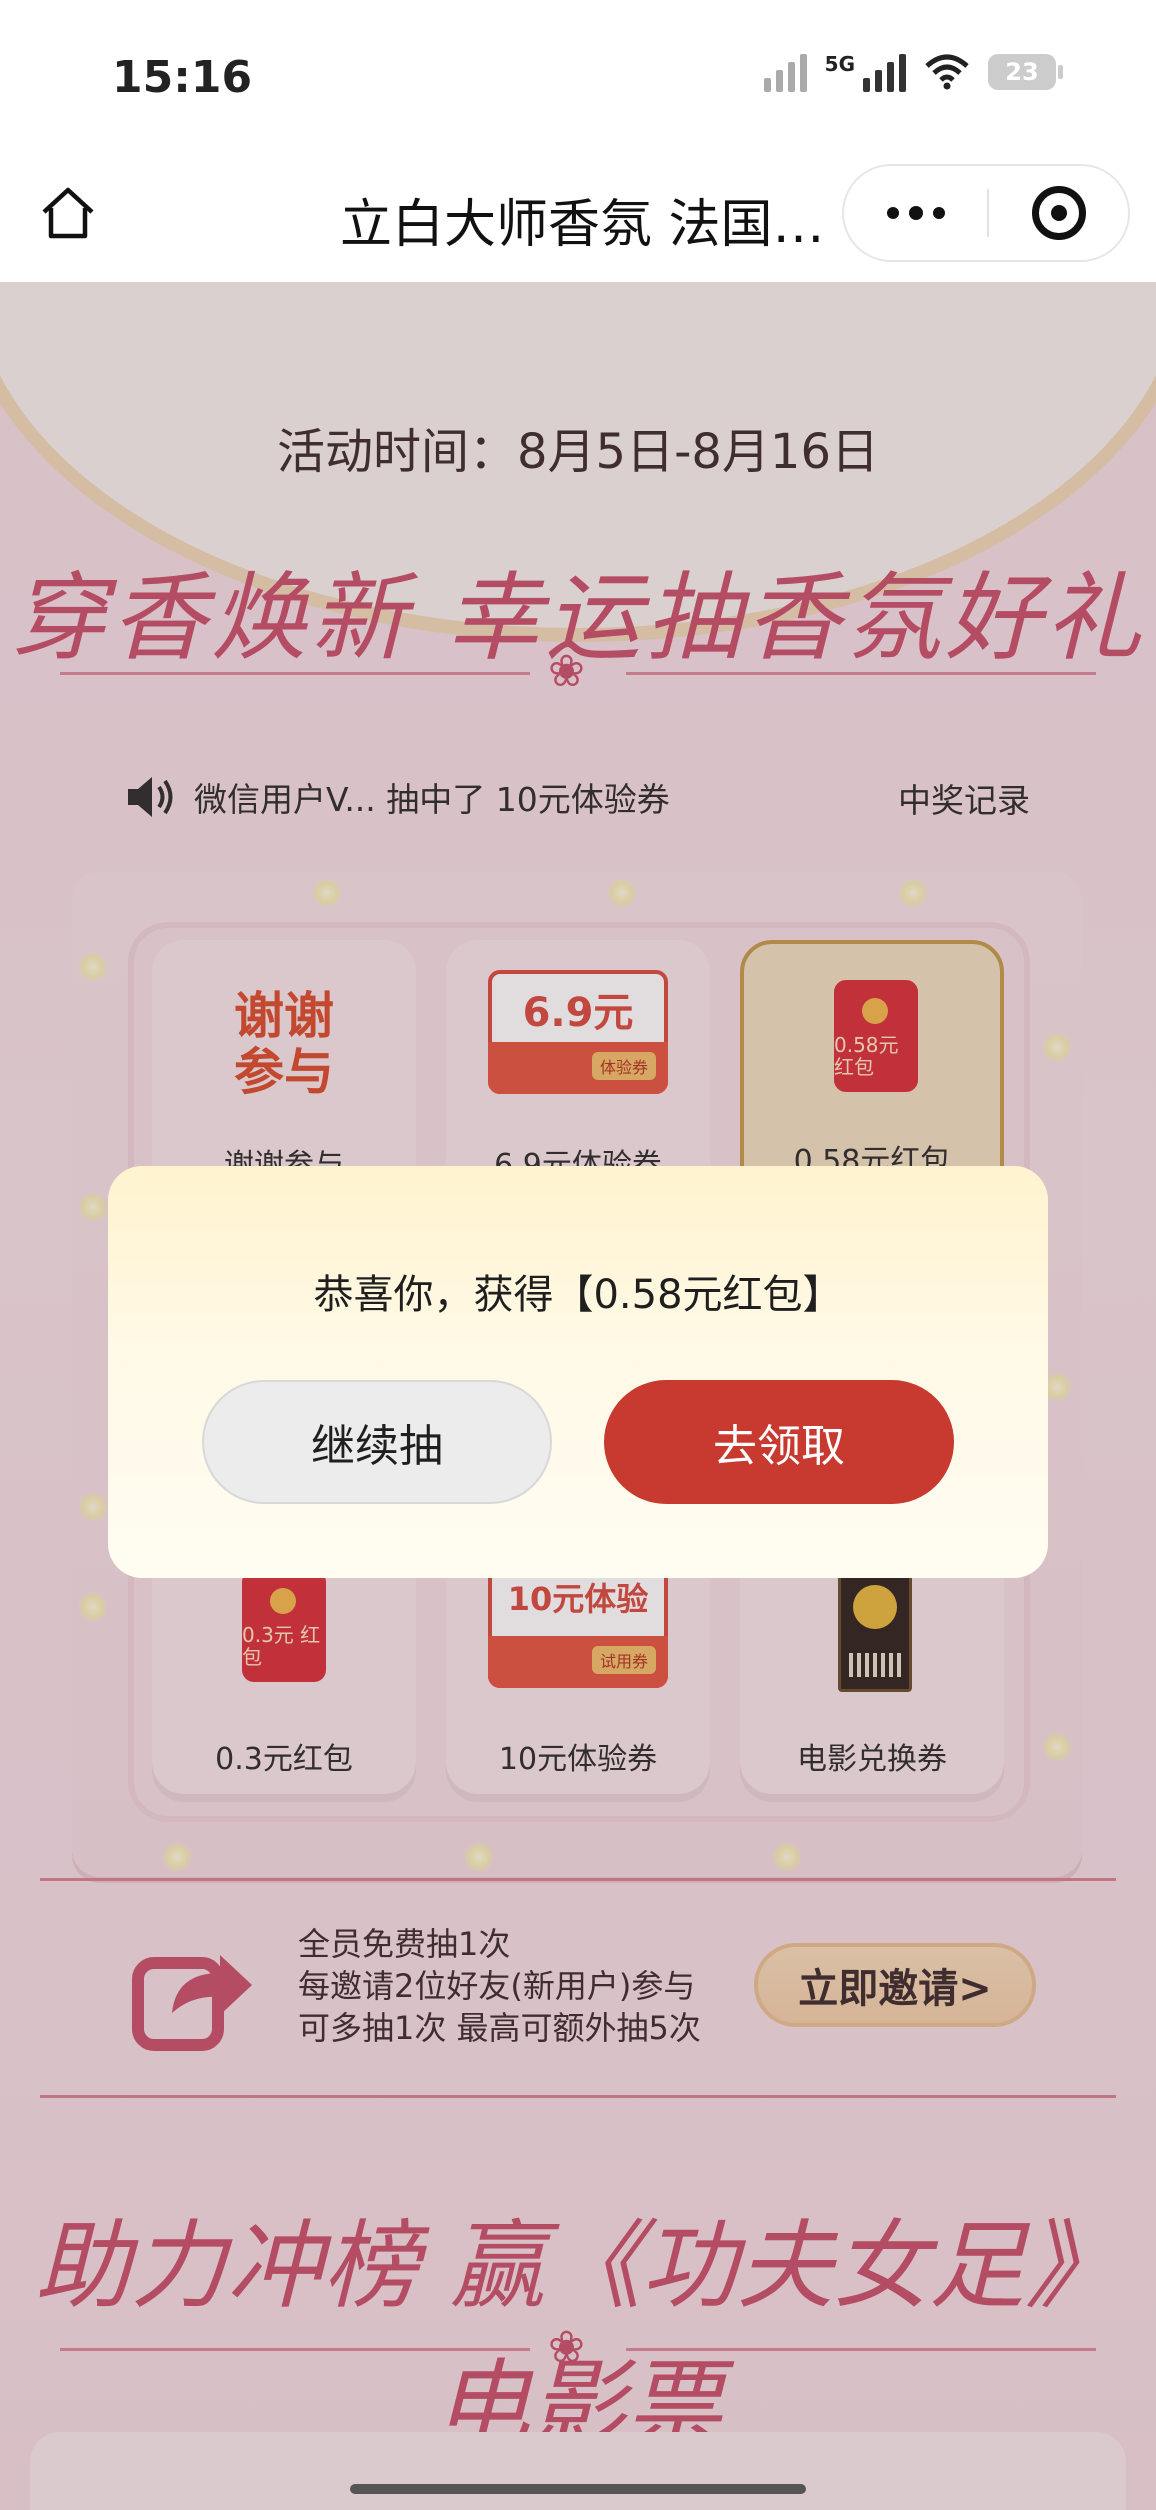 The height and width of the screenshot is (2510, 1156). I want to click on close-target-icon, so click(1058, 213).